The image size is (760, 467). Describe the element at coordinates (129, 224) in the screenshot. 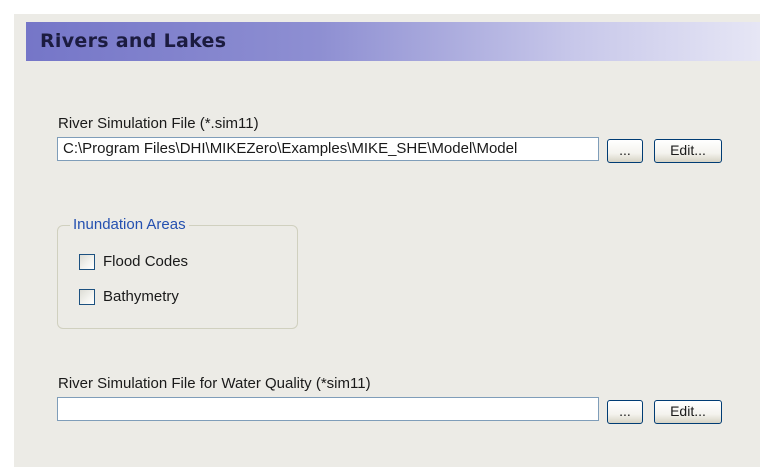

I see `inundation-areas-legend: Inundation Areas` at that location.